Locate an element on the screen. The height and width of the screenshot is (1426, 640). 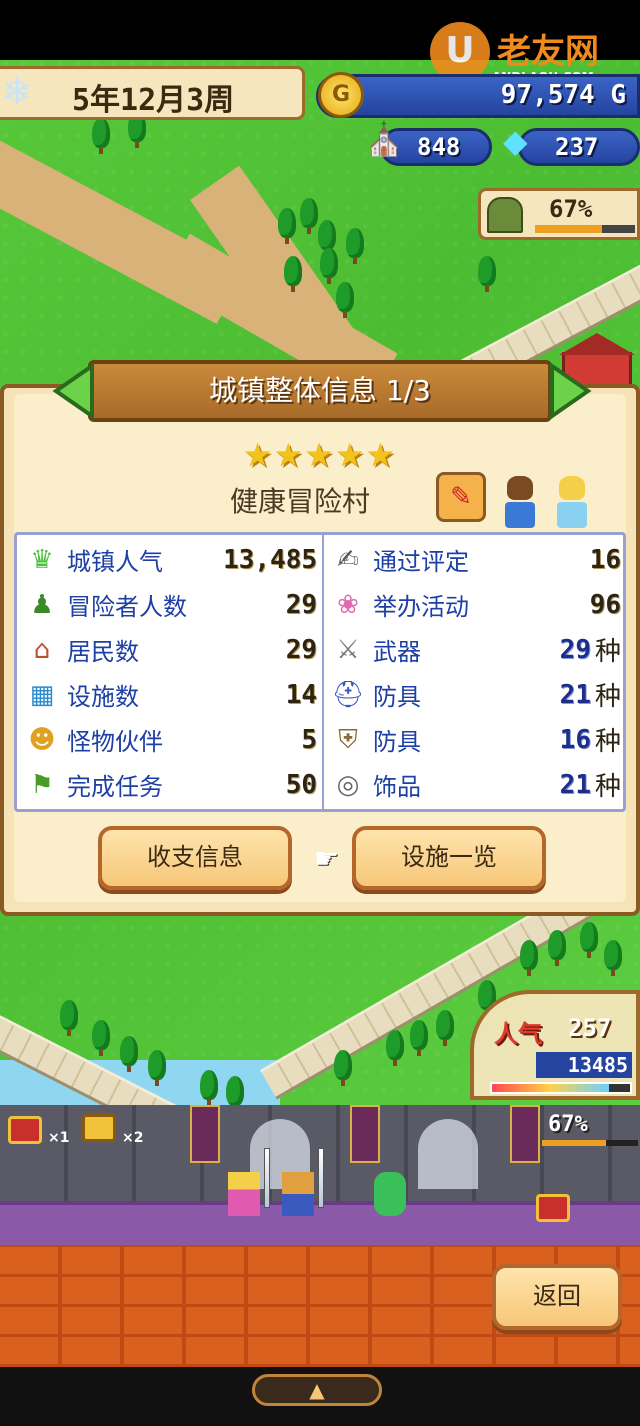
gold-chest-count: ×2 is located at coordinates (133, 1138).